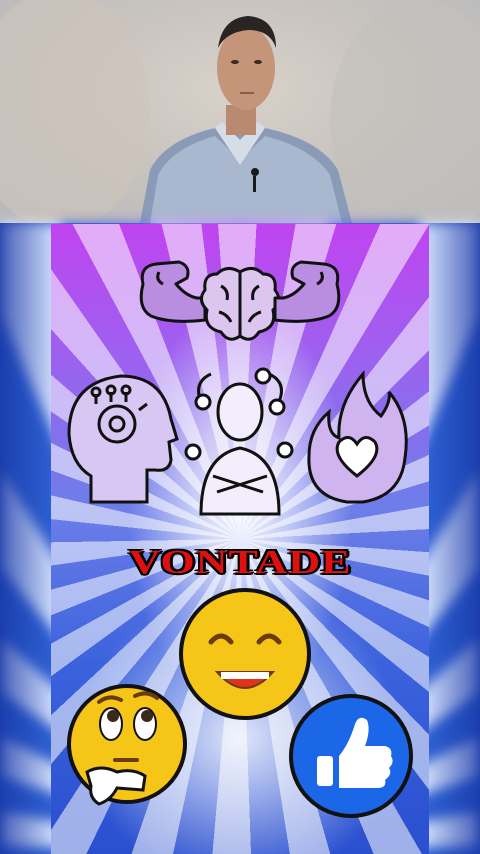 The width and height of the screenshot is (480, 854). Describe the element at coordinates (239, 441) in the screenshot. I see `self-love-person-icon` at that location.